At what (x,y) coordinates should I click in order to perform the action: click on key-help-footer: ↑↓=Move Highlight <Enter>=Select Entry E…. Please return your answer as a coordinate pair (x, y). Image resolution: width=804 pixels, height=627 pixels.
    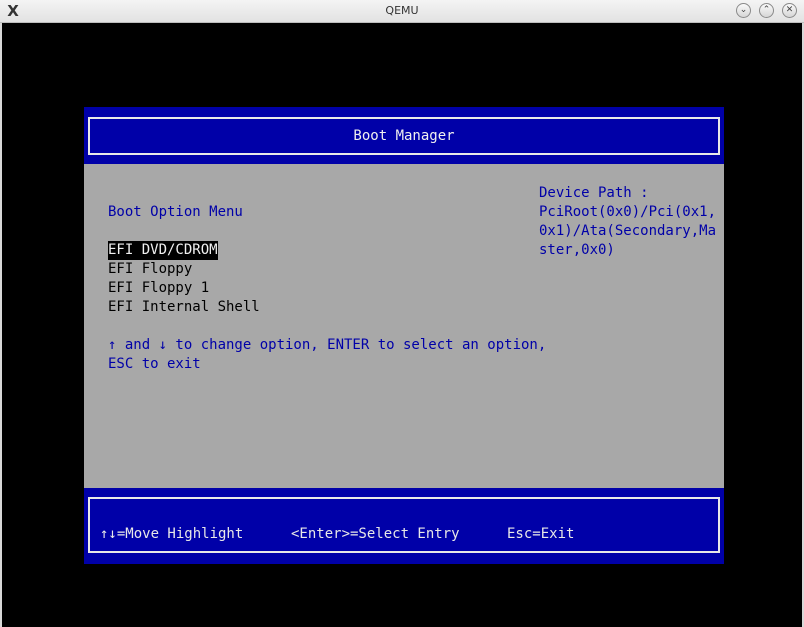
    Looking at the image, I should click on (404, 526).